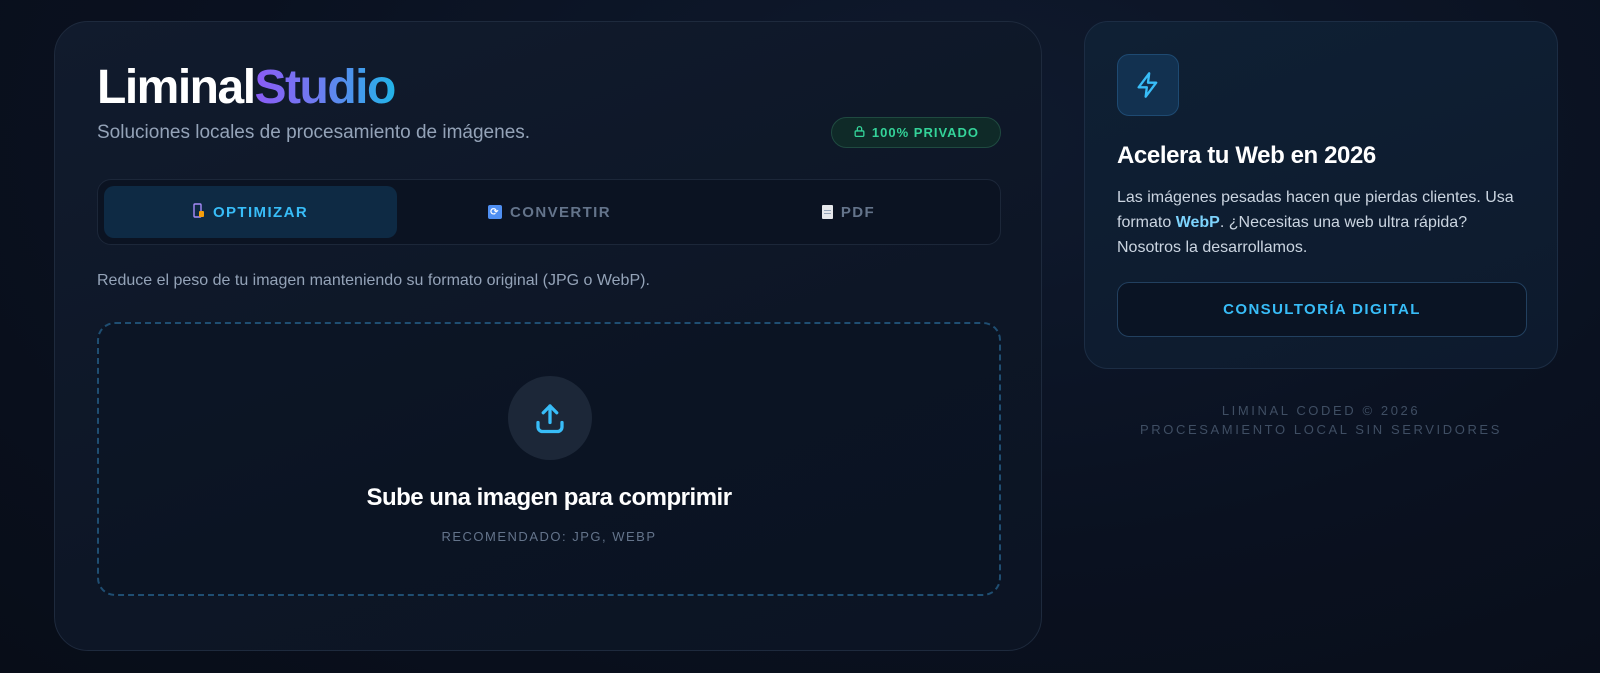 This screenshot has width=1600, height=673. I want to click on tab-pdf: PDF, so click(848, 212).